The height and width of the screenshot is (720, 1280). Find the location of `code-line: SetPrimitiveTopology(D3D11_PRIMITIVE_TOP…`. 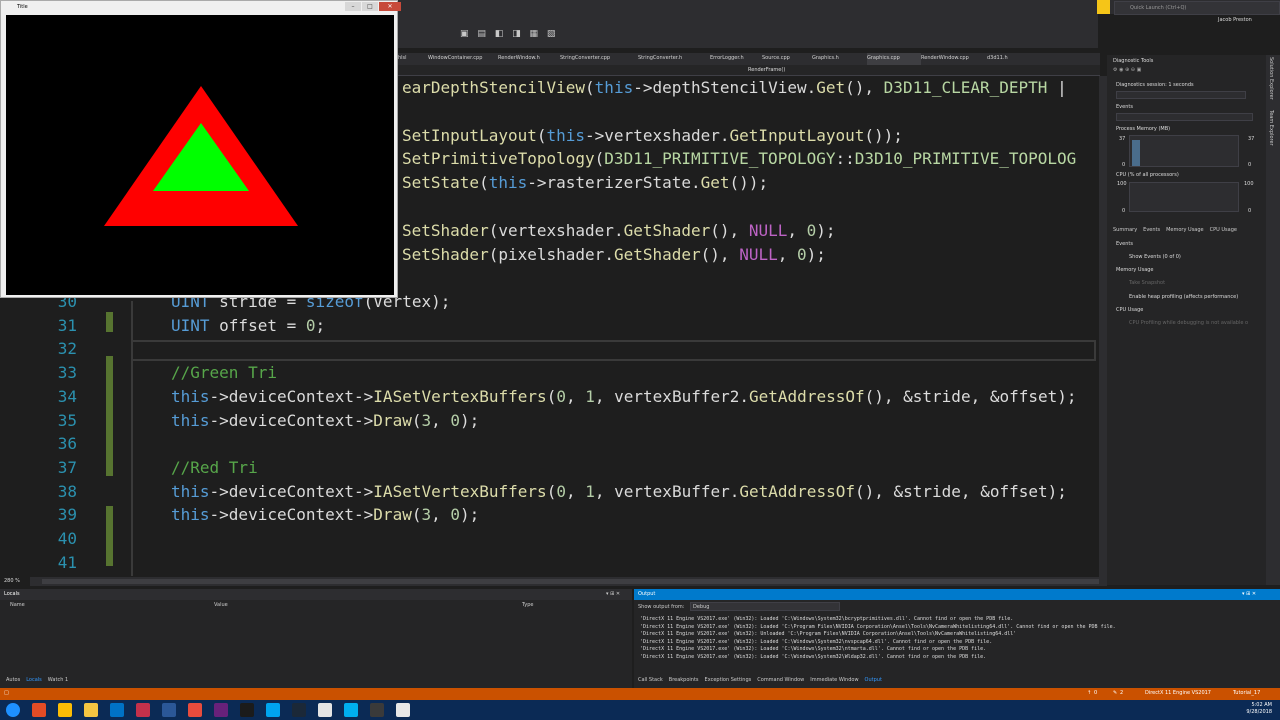

code-line: SetPrimitiveTopology(D3D11_PRIMITIVE_TOP… is located at coordinates (739, 159).